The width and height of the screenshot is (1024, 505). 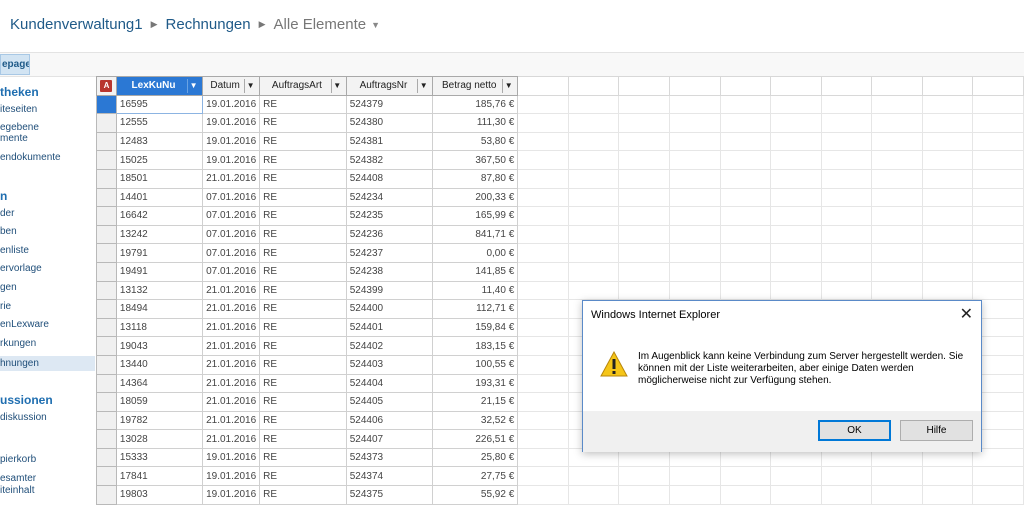 I want to click on column-header: AuftragsArt ▼, so click(x=303, y=86).